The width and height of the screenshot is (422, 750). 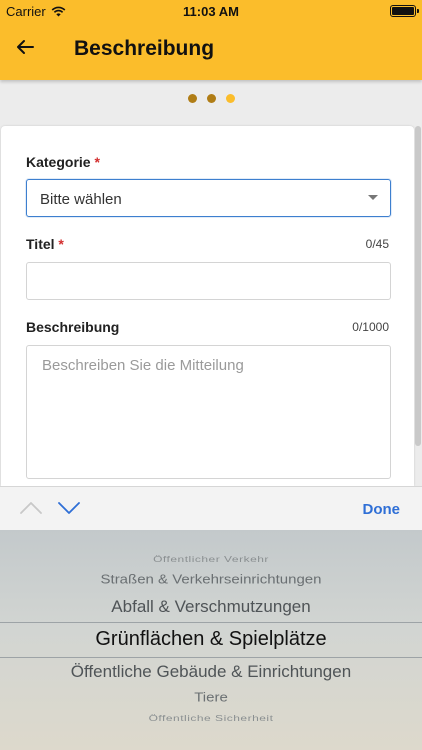 What do you see at coordinates (211, 672) in the screenshot?
I see `picker-option: Öffentliche Gebäude & Einrichtungen` at bounding box center [211, 672].